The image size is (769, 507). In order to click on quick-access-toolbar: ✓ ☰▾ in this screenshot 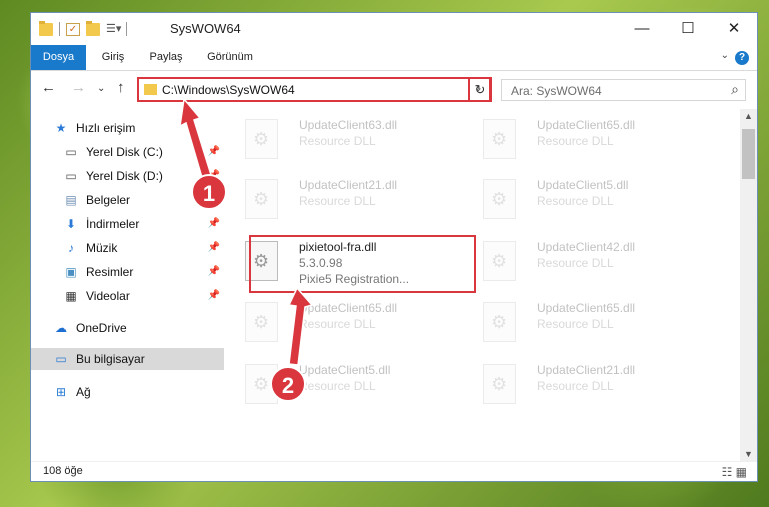, I will do `click(83, 28)`.